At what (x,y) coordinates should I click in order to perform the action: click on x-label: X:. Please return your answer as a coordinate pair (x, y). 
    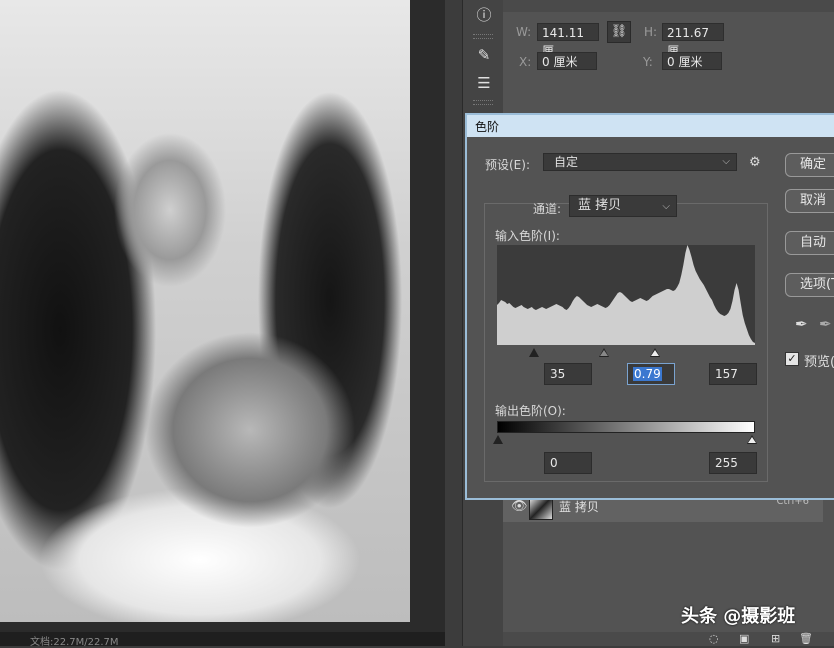
    Looking at the image, I should click on (525, 62).